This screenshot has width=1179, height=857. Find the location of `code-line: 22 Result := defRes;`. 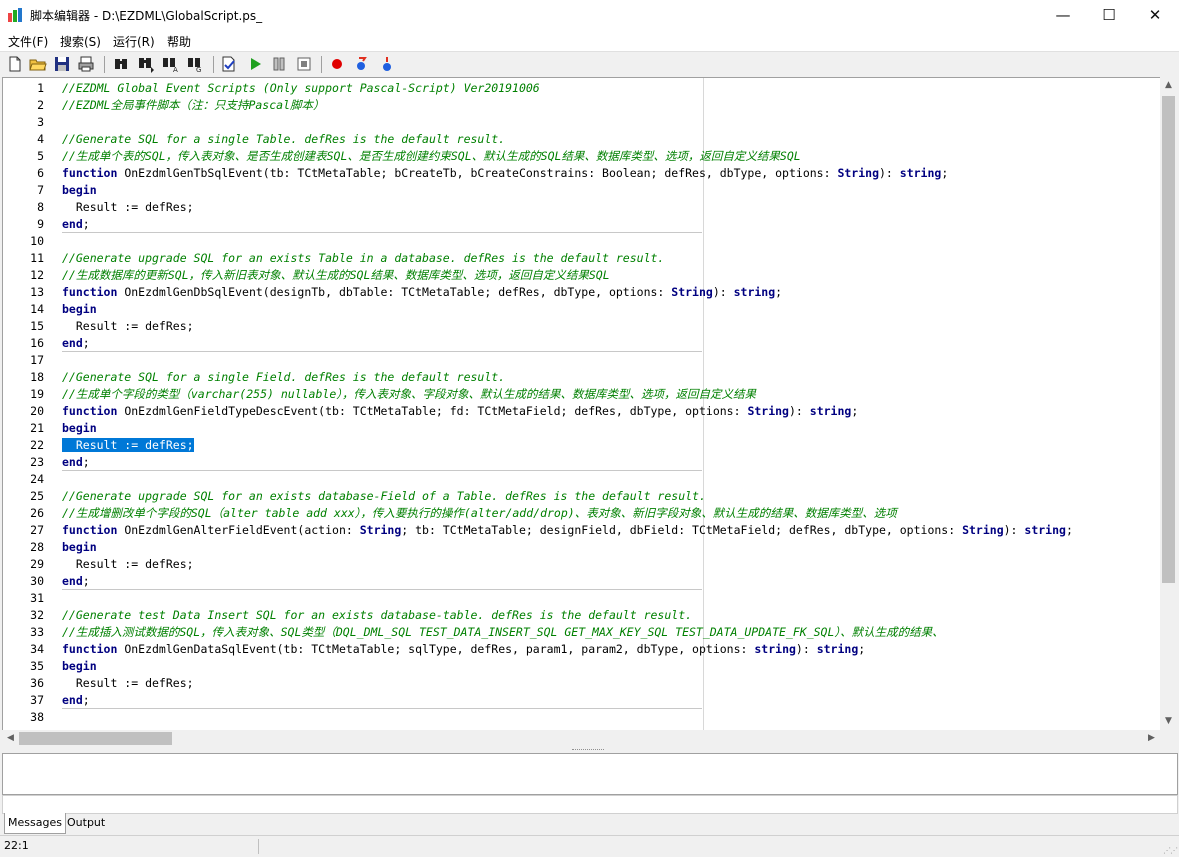

code-line: 22 Result := defRes; is located at coordinates (581, 445).